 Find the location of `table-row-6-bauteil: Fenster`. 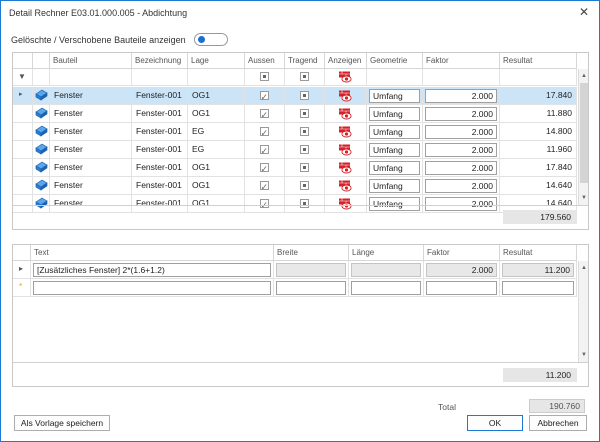

table-row-6-bauteil: Fenster is located at coordinates (91, 204).